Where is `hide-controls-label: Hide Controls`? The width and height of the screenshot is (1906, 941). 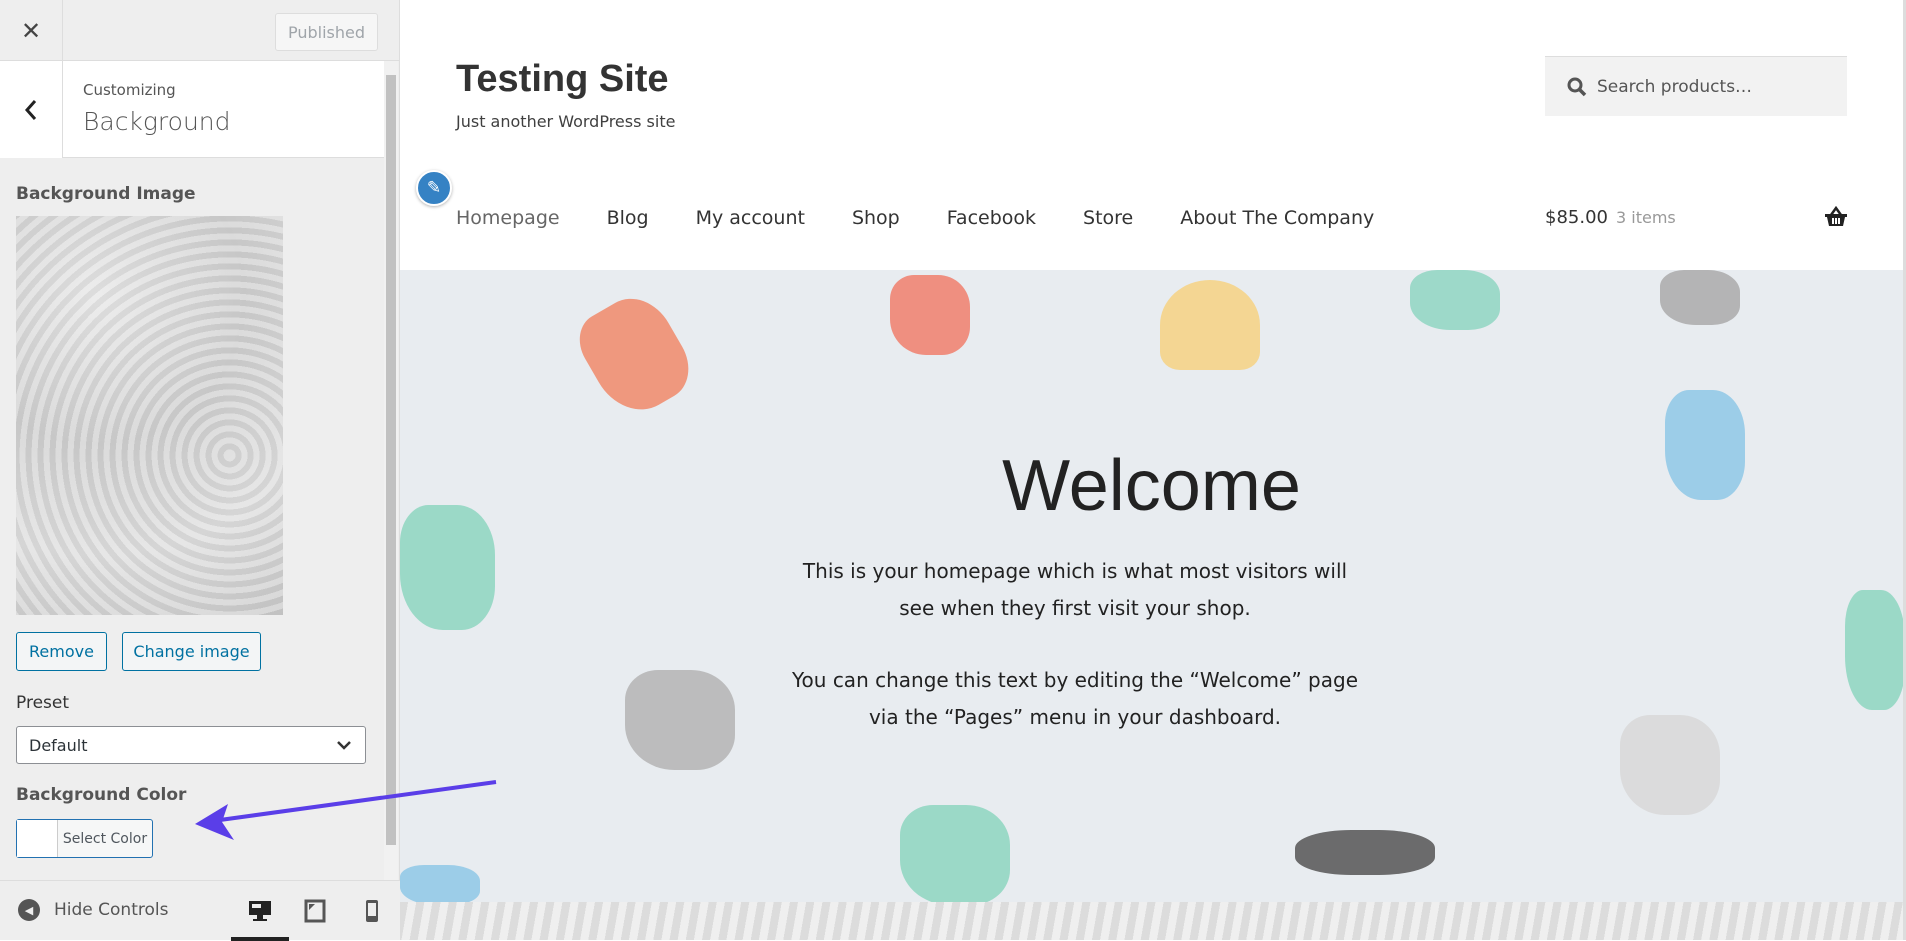 hide-controls-label: Hide Controls is located at coordinates (111, 910).